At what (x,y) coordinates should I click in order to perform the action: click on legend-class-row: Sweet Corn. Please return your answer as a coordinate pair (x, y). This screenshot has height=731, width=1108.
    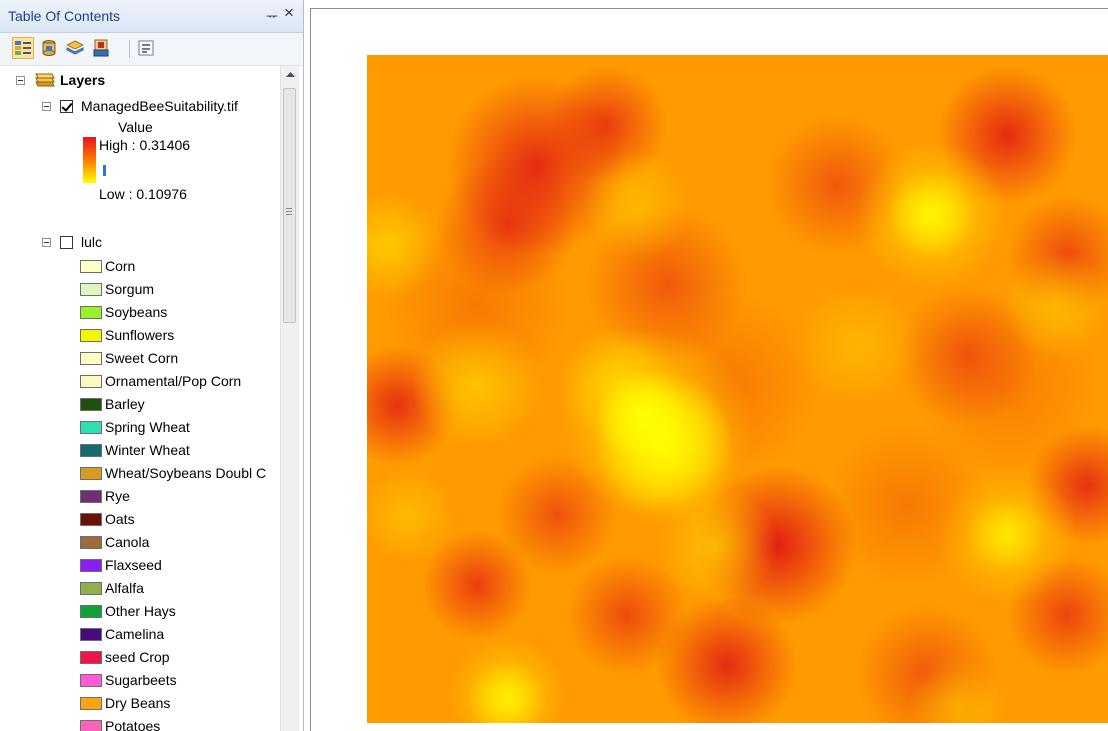
    Looking at the image, I should click on (129, 358).